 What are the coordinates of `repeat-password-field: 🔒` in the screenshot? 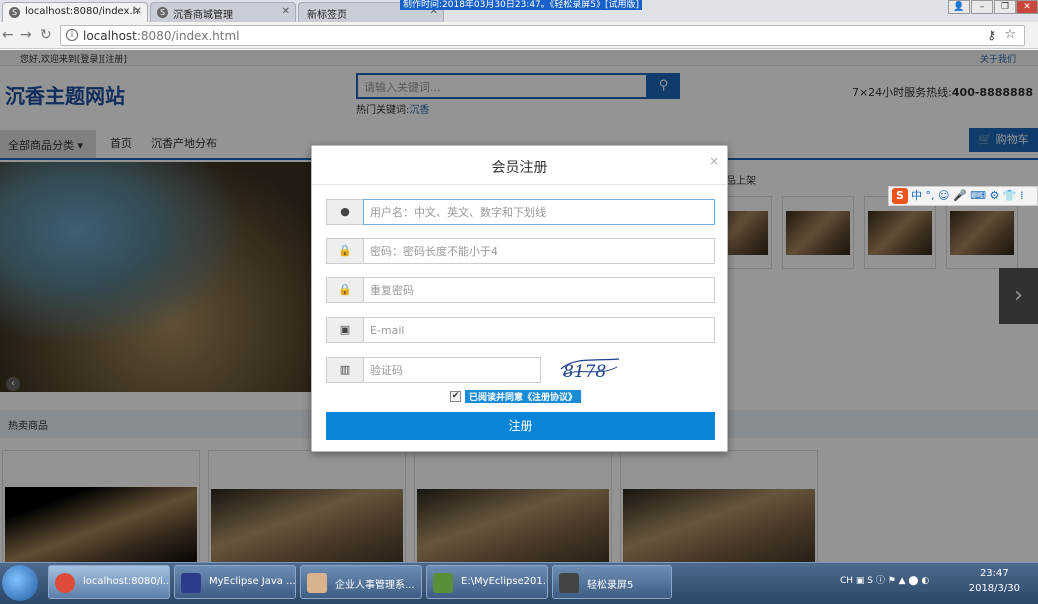 It's located at (520, 290).